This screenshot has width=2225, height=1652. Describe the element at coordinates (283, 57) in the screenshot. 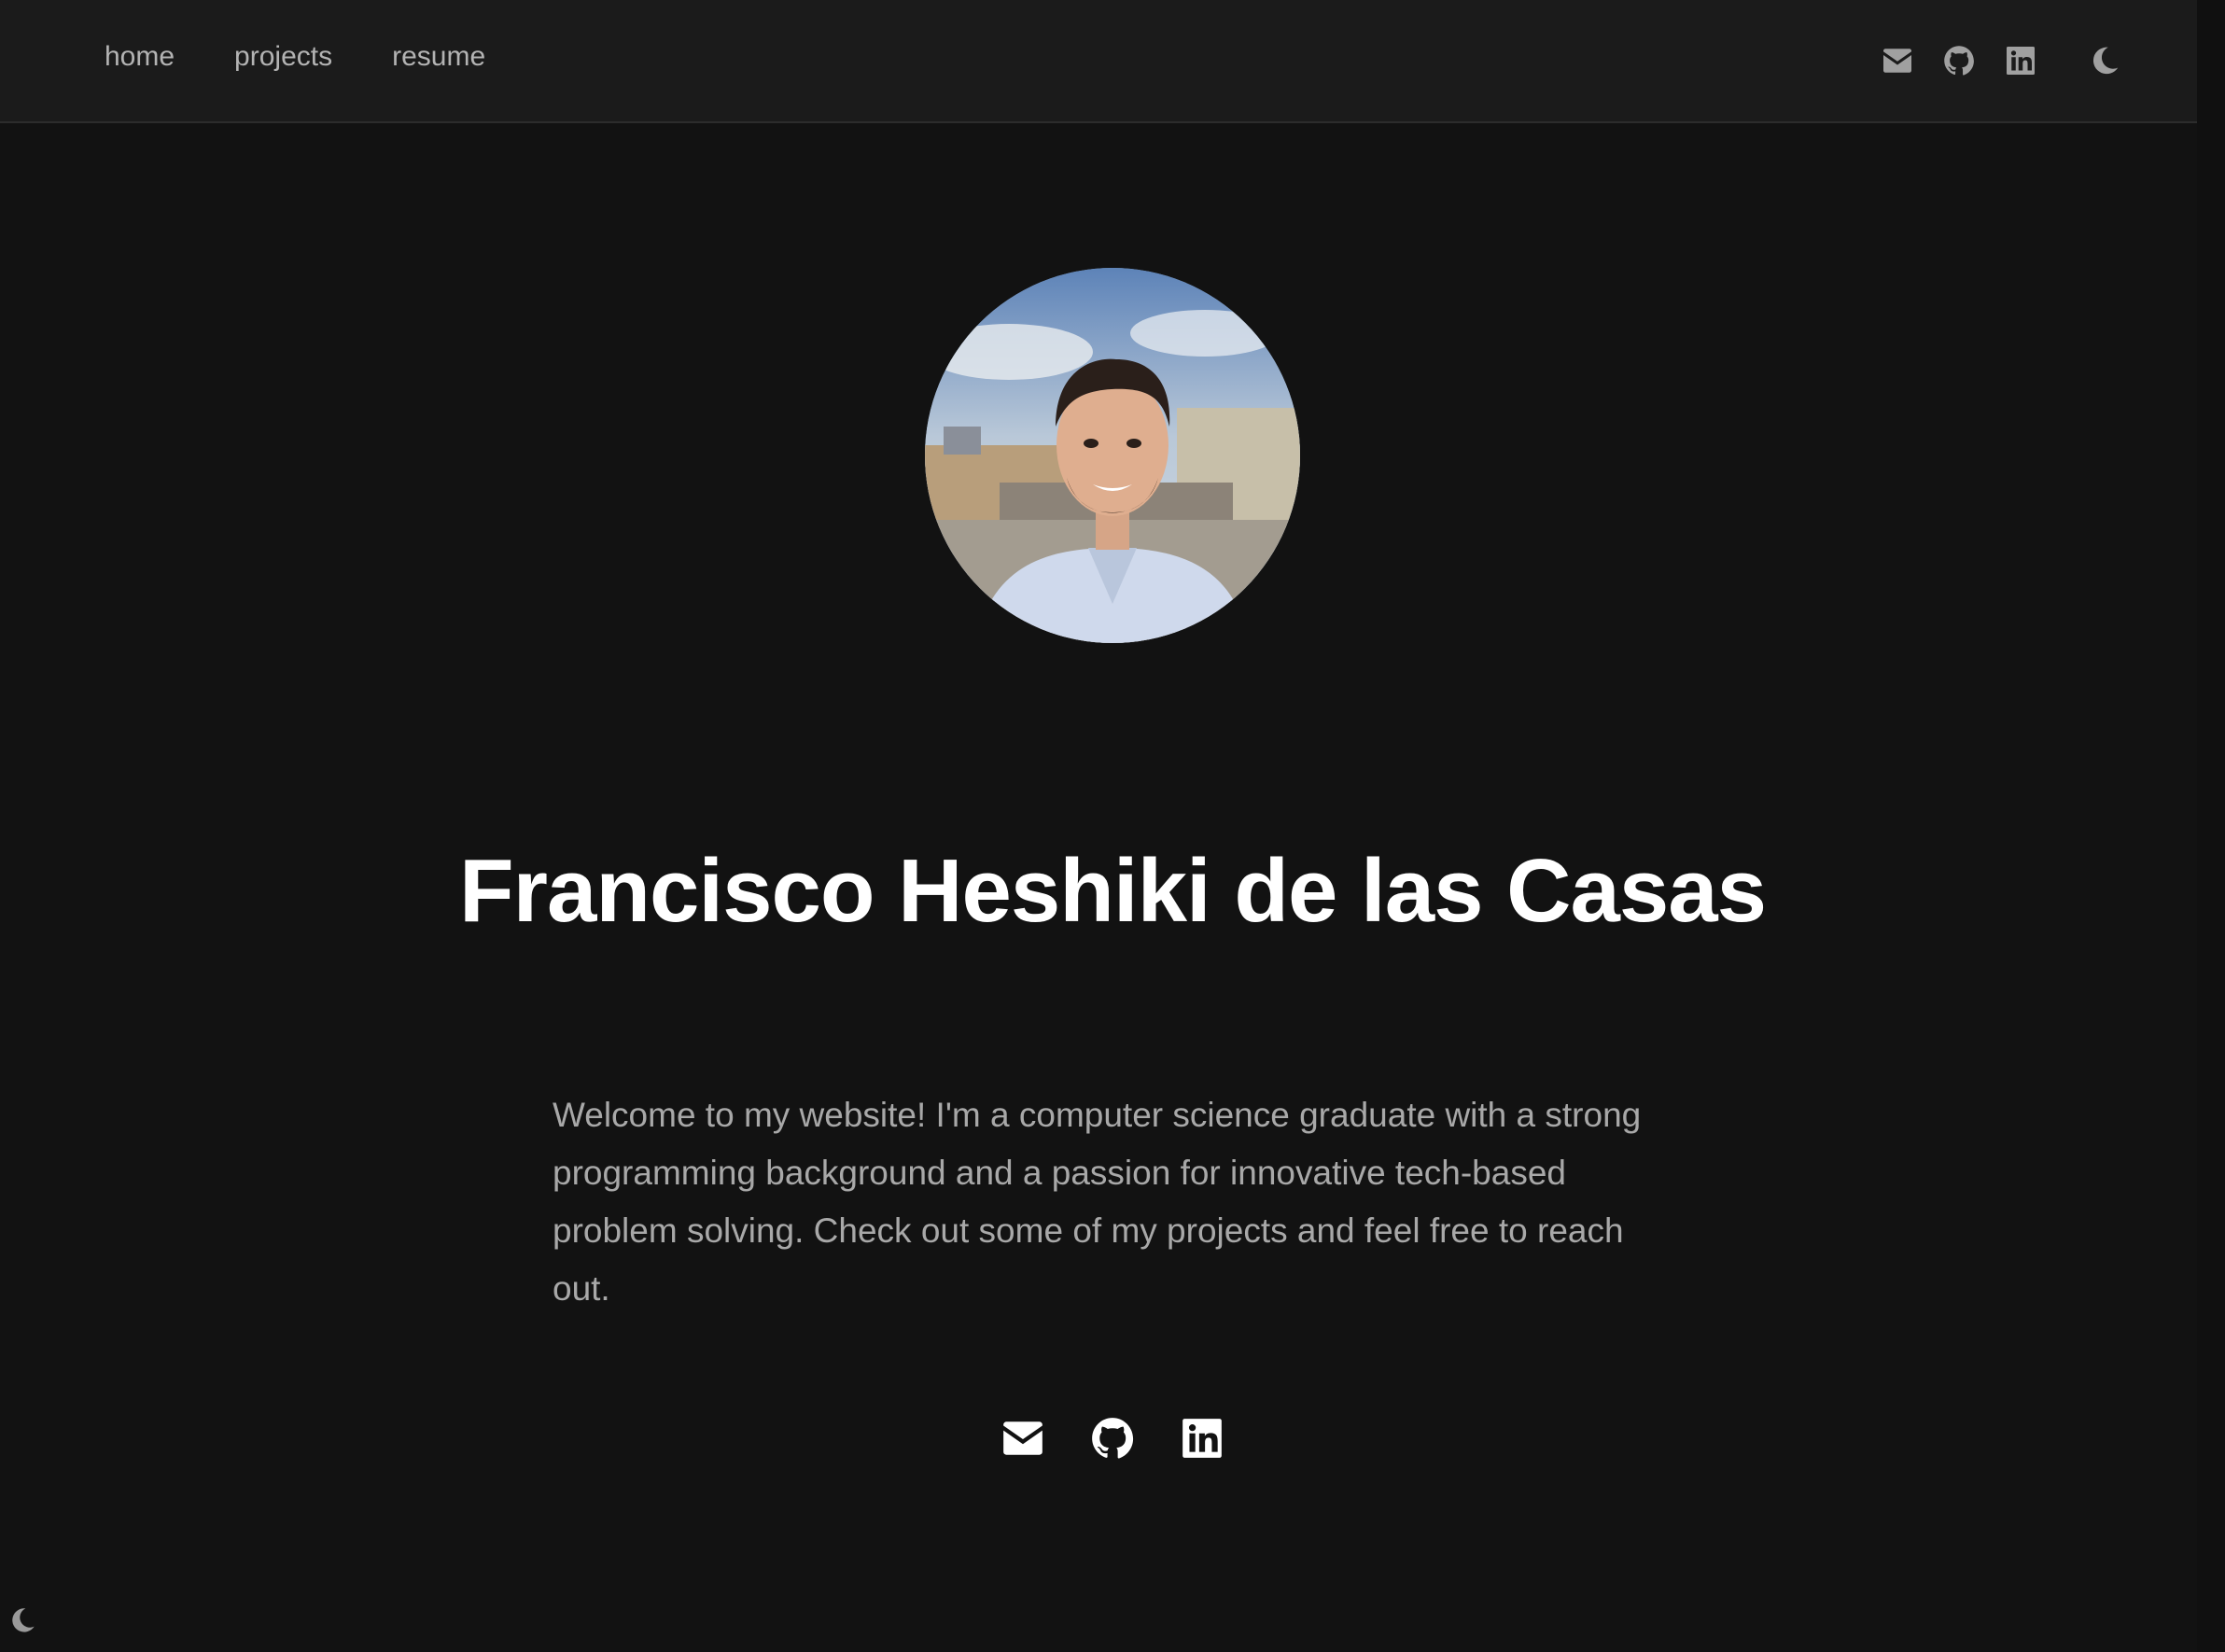

I see `nav-link-projects: projects` at that location.